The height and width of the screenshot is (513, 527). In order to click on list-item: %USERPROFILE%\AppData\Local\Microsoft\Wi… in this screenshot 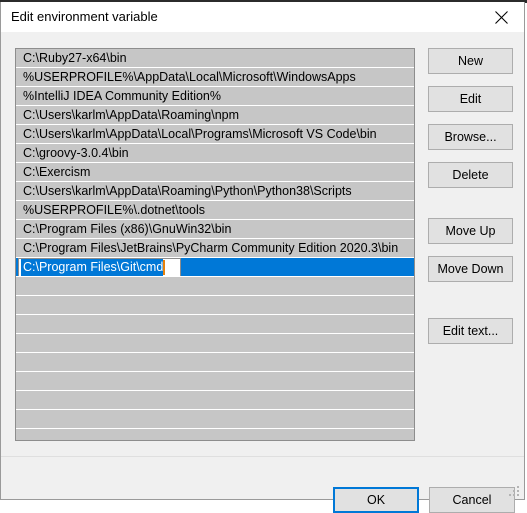, I will do `click(215, 77)`.